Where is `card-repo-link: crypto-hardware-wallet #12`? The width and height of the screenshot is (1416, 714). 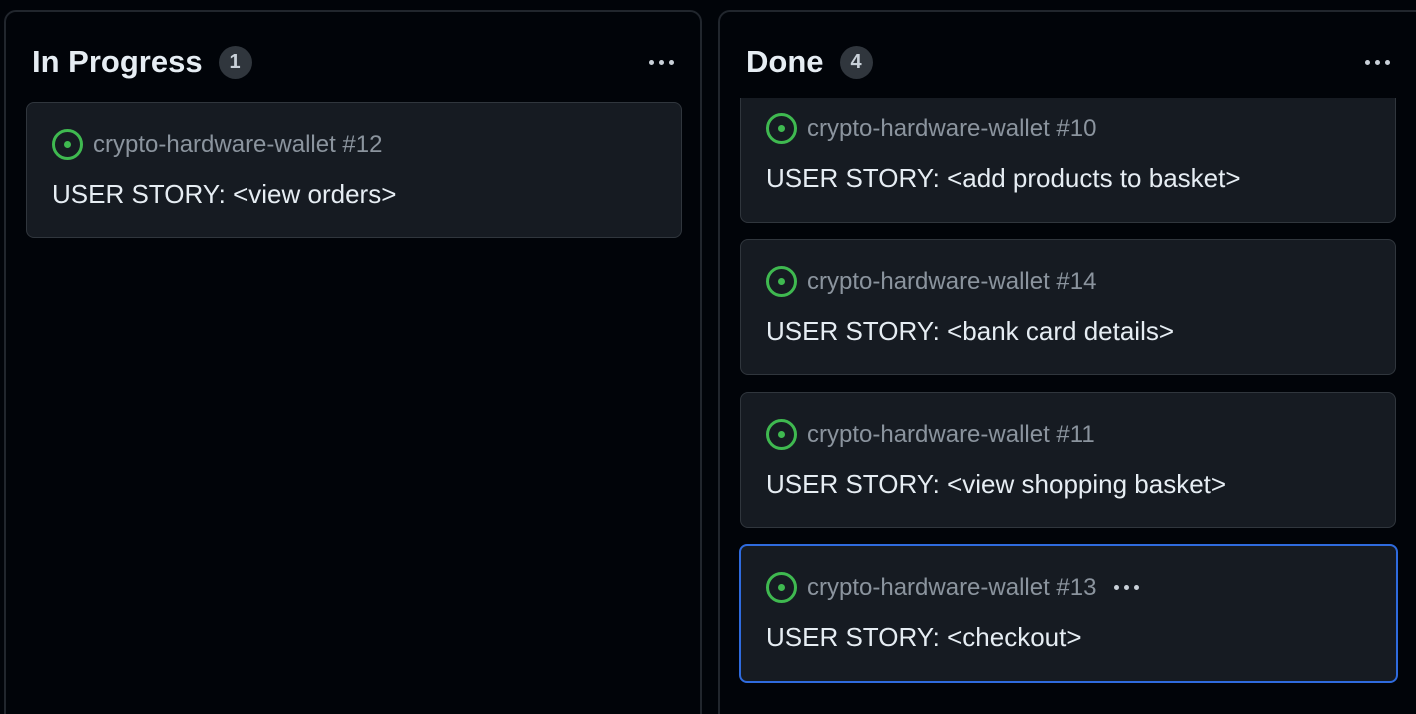
card-repo-link: crypto-hardware-wallet #12 is located at coordinates (237, 145).